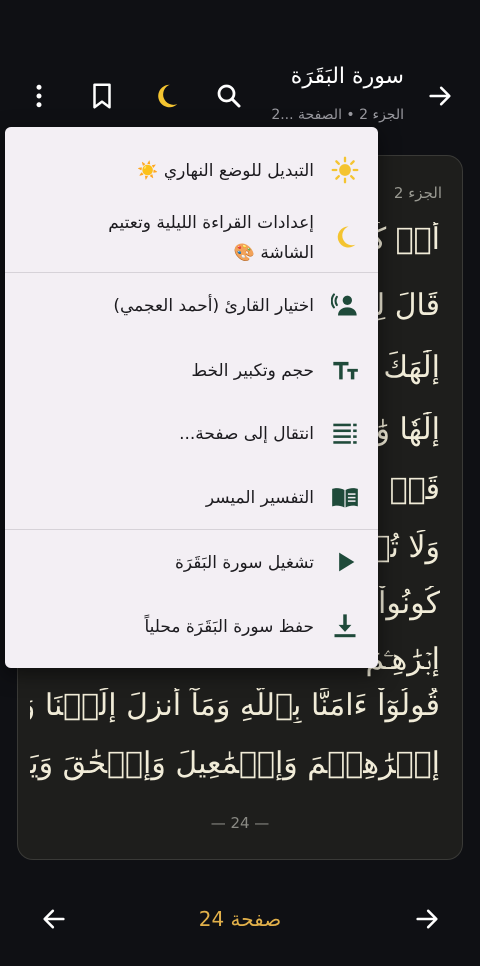 Image resolution: width=480 pixels, height=966 pixels. Describe the element at coordinates (252, 371) in the screenshot. I see `menu-item-label: حجم وتكبير الخط` at that location.